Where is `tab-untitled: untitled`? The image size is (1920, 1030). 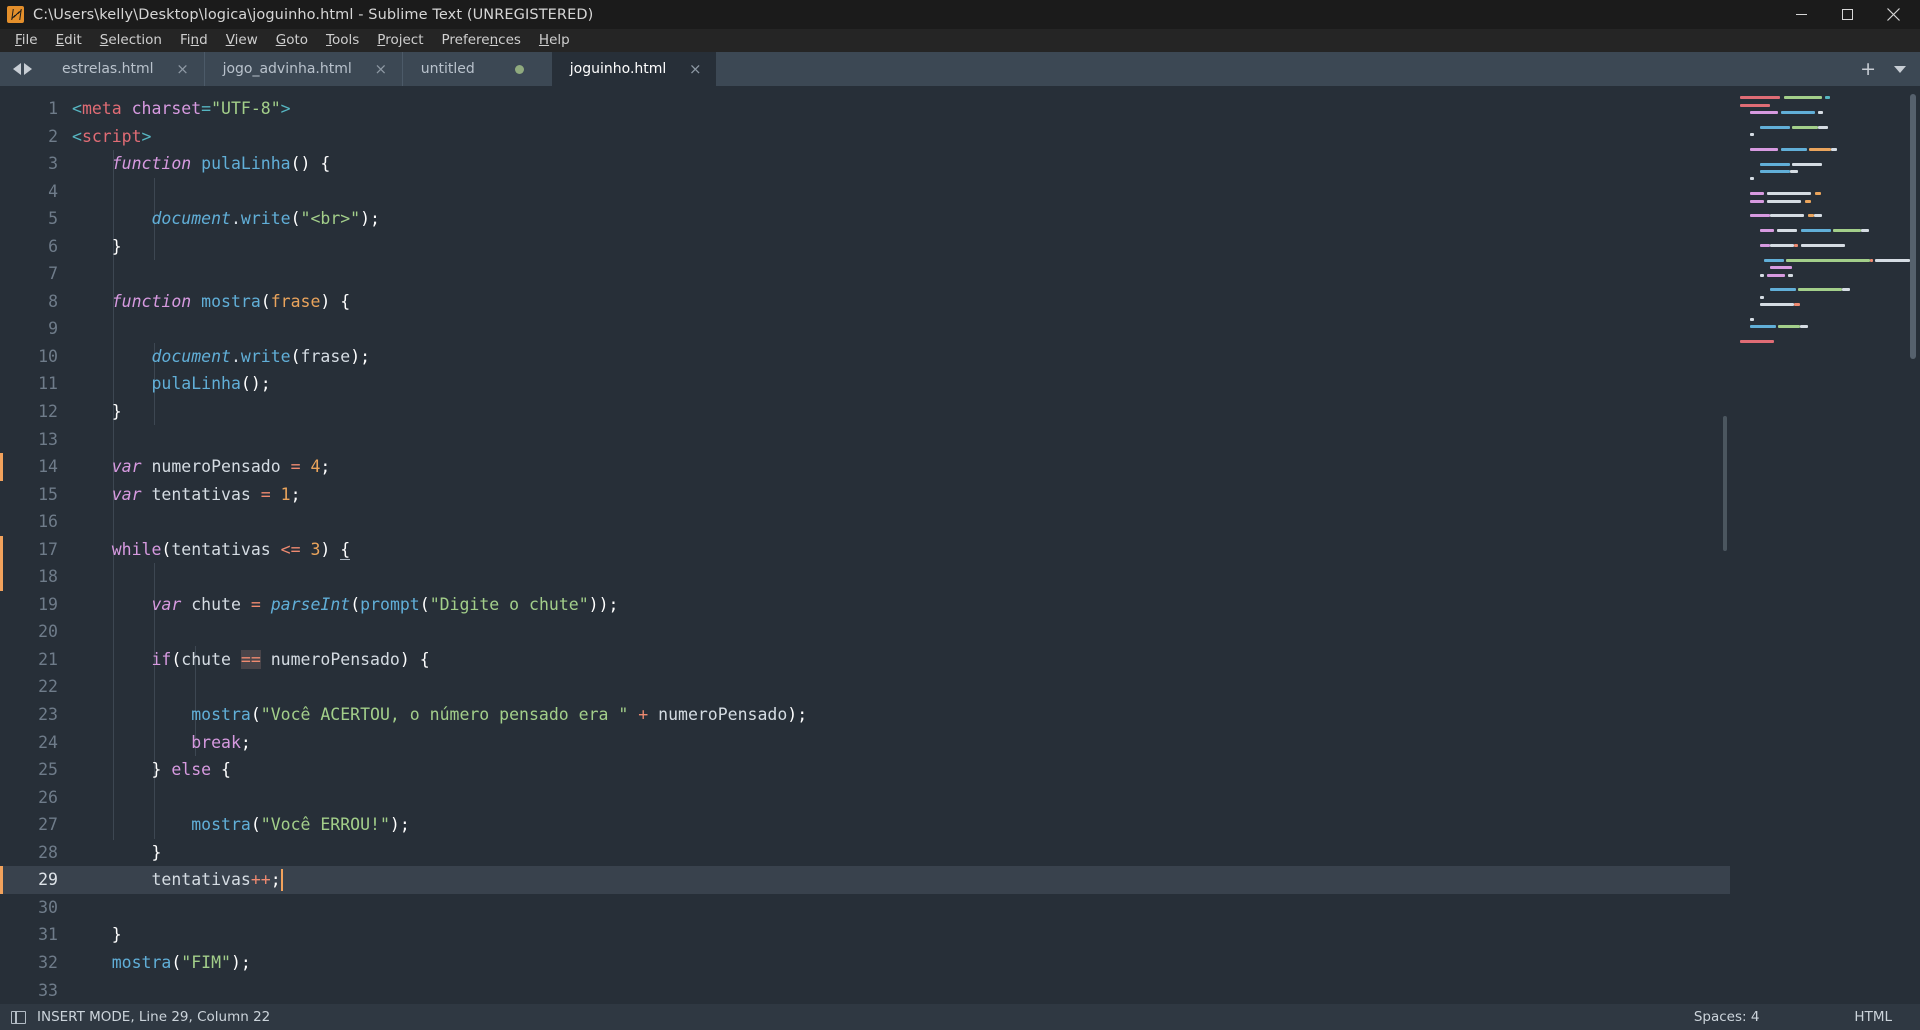
tab-untitled: untitled is located at coordinates (476, 69).